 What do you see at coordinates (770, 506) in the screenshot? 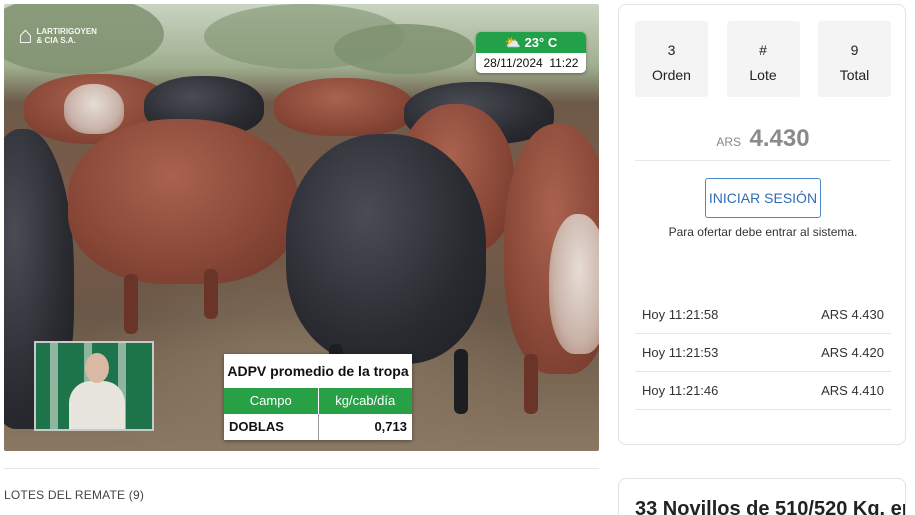
I see `lot-title: 33 Novillos de 510/520 Kg. en` at bounding box center [770, 506].